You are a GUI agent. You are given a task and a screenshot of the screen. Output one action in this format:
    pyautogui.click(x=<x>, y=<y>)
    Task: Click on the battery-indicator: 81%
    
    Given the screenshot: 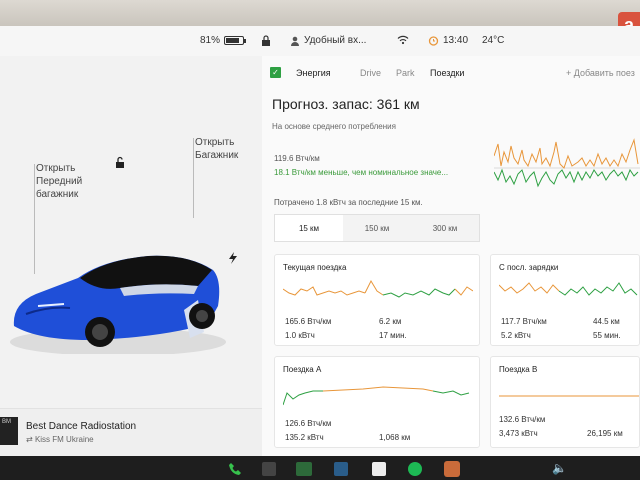 What is the action you would take?
    pyautogui.click(x=223, y=40)
    